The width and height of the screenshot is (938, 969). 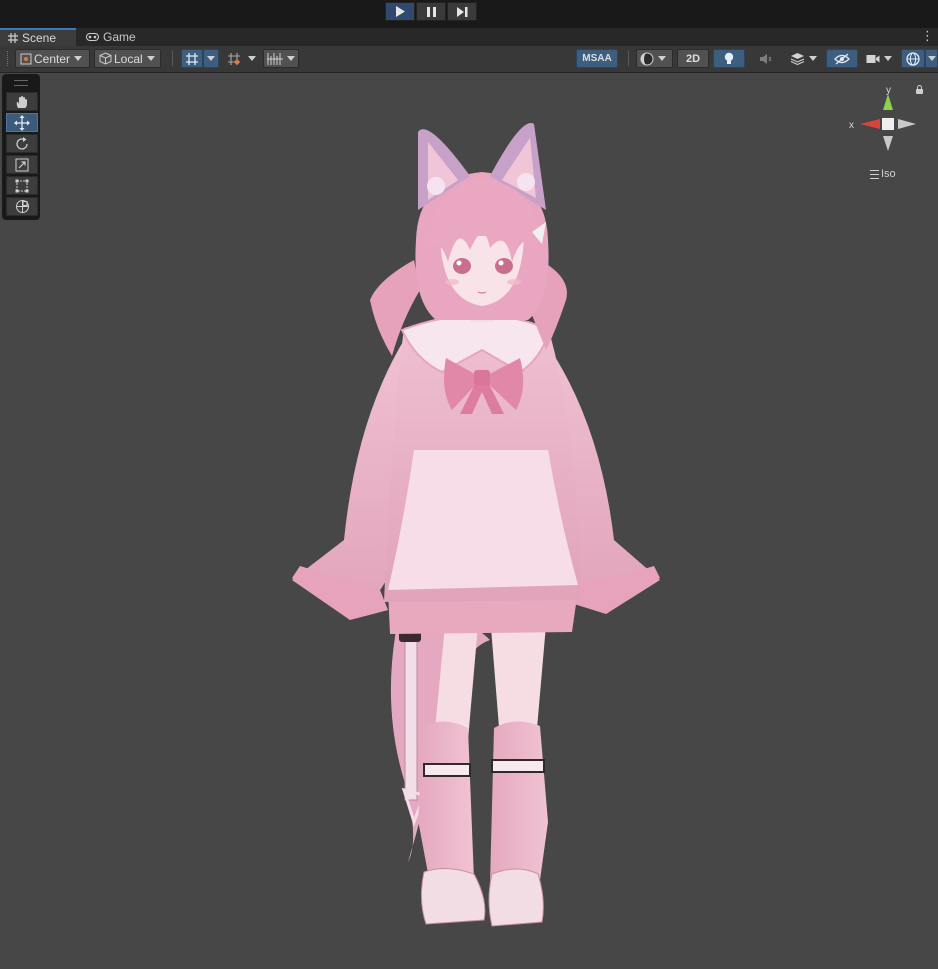 What do you see at coordinates (888, 174) in the screenshot?
I see `projection-label: Iso` at bounding box center [888, 174].